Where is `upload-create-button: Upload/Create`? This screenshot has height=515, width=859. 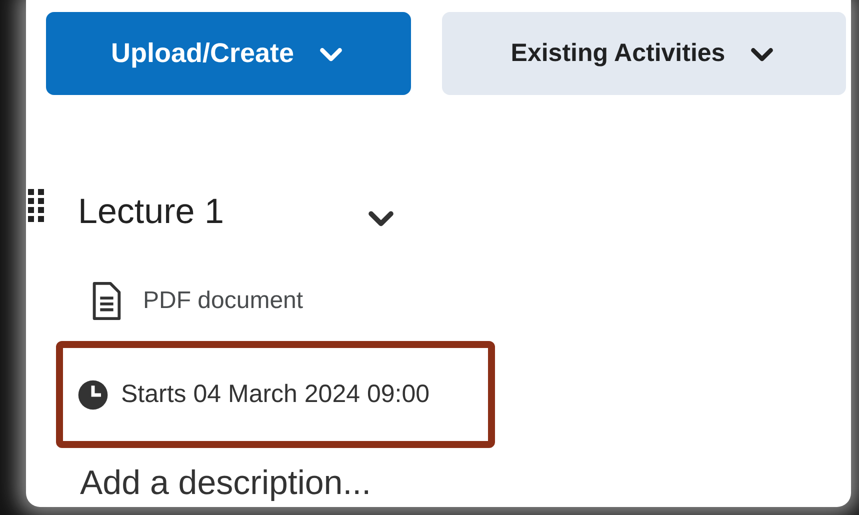 upload-create-button: Upload/Create is located at coordinates (228, 53).